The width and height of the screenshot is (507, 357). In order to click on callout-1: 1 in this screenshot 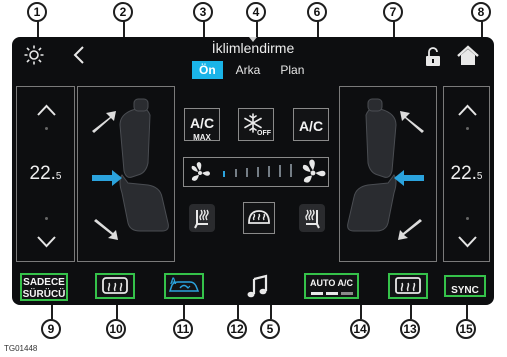, I will do `click(37, 12)`.